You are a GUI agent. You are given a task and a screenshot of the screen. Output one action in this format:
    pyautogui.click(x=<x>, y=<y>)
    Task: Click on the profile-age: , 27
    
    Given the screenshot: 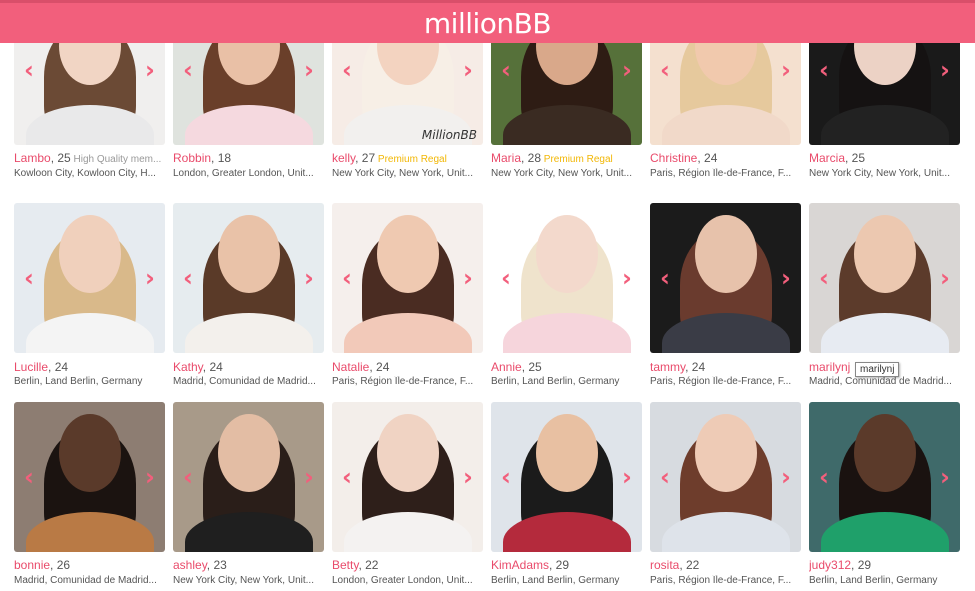 What is the action you would take?
    pyautogui.click(x=365, y=158)
    